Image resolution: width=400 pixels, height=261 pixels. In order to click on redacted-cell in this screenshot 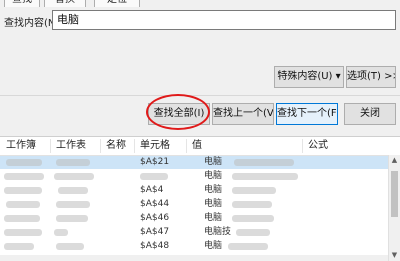, I will do `click(154, 176)`.